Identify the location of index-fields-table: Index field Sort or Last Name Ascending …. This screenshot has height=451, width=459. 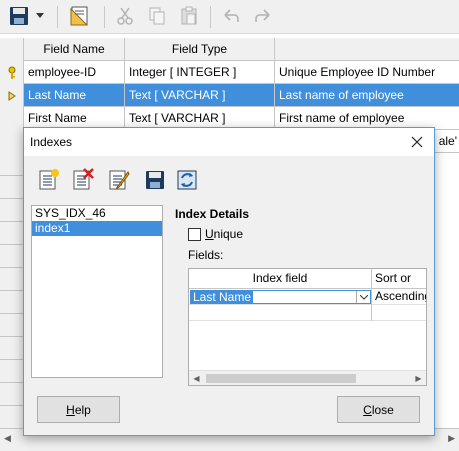
(307, 327).